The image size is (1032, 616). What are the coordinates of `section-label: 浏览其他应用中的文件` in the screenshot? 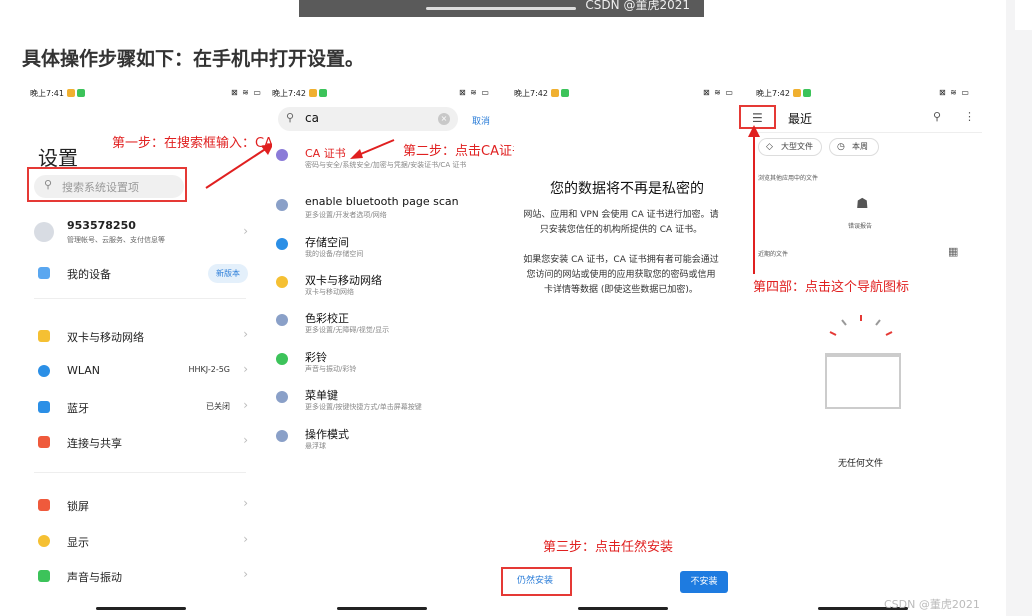 It's located at (788, 178).